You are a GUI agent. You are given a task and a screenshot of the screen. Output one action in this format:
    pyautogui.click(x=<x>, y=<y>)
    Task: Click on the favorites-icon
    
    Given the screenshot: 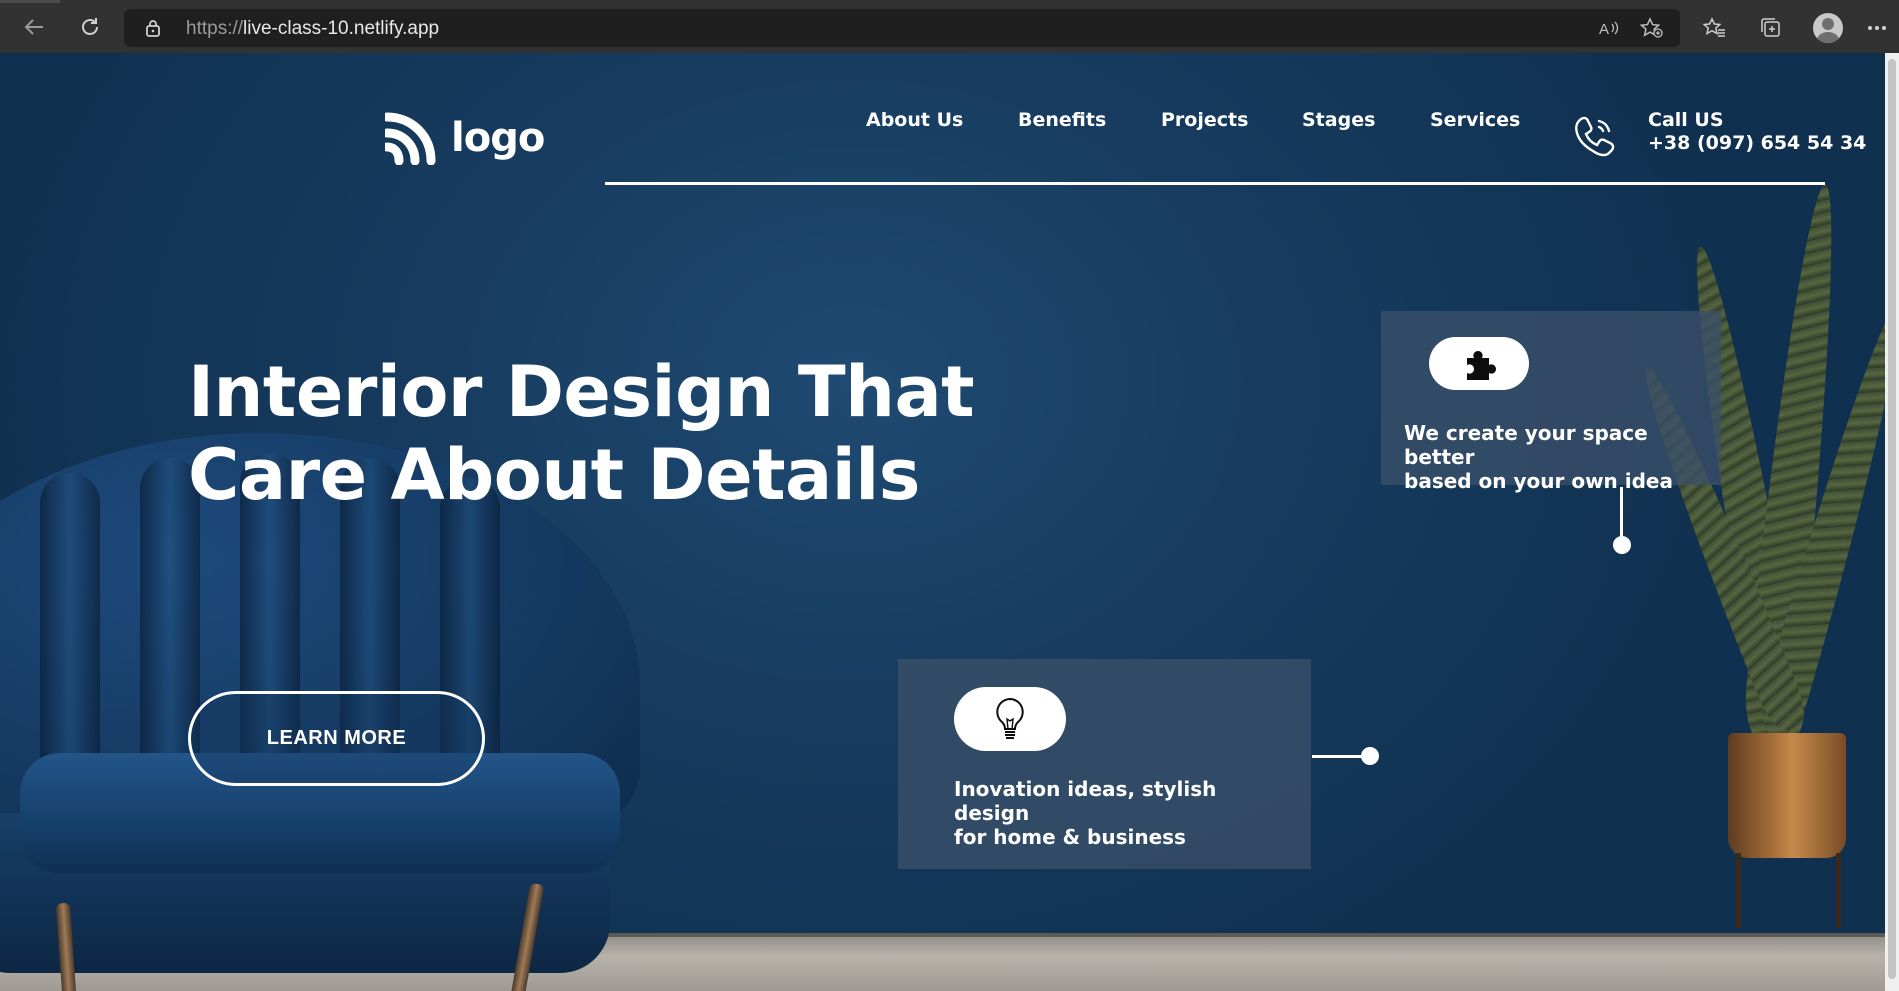 What is the action you would take?
    pyautogui.click(x=1715, y=28)
    